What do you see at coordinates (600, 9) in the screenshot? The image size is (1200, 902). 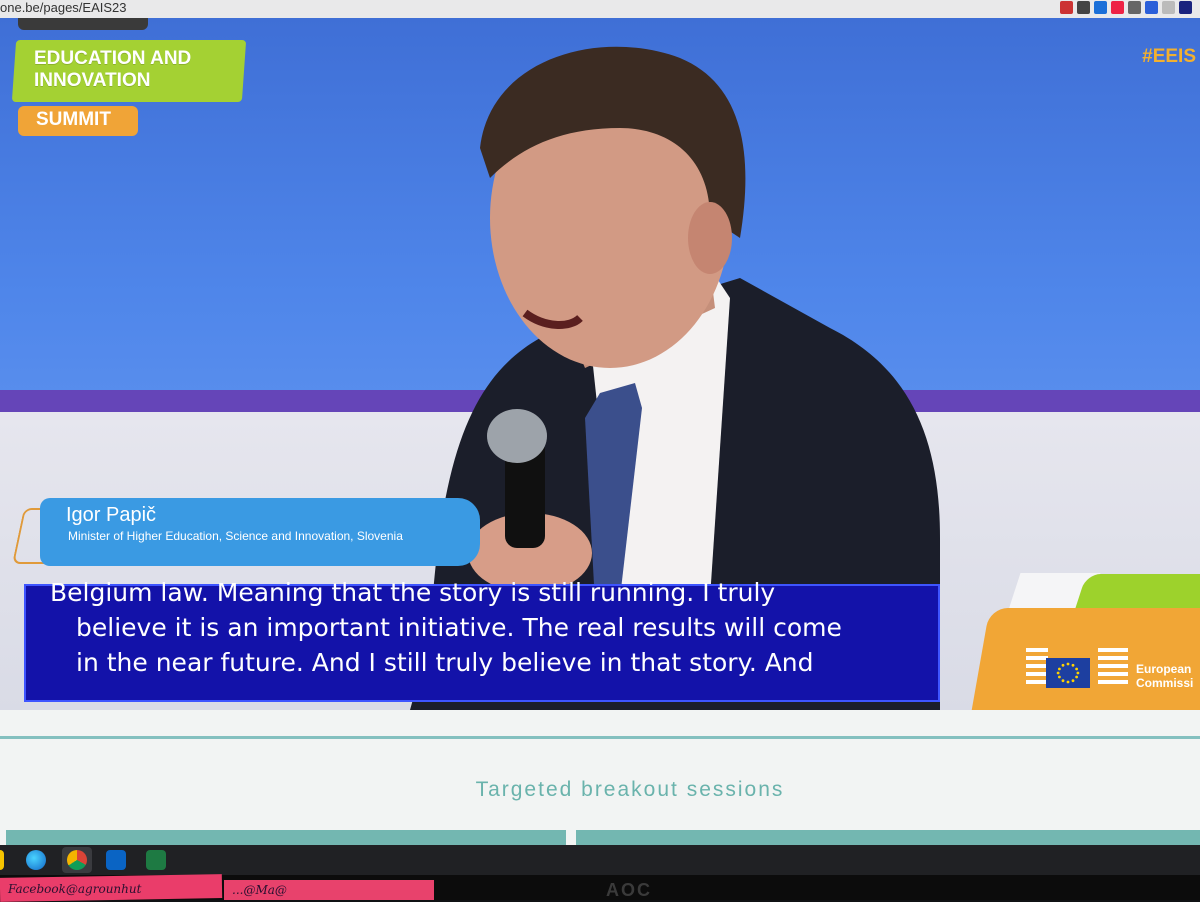 I see `browser-toolbar: one.be/pages/EAIS23` at bounding box center [600, 9].